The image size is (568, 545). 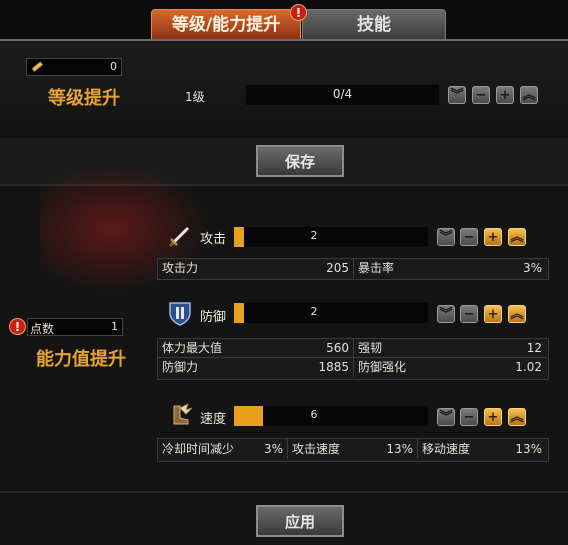 I want to click on level-progress-bar: 0/4, so click(x=342, y=95).